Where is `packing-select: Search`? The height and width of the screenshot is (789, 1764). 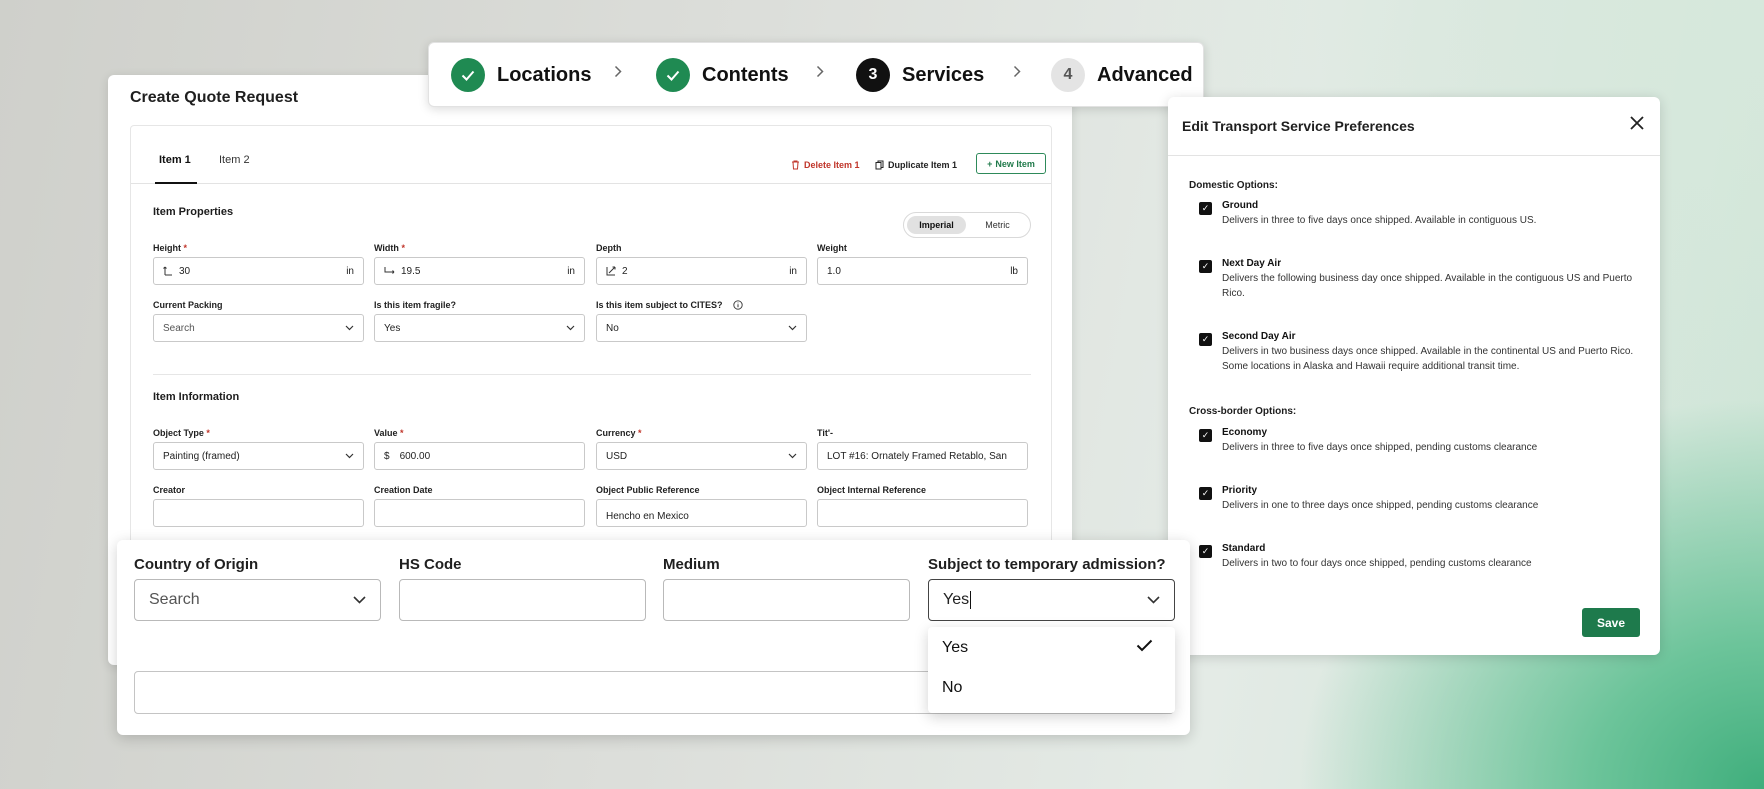
packing-select: Search is located at coordinates (258, 328).